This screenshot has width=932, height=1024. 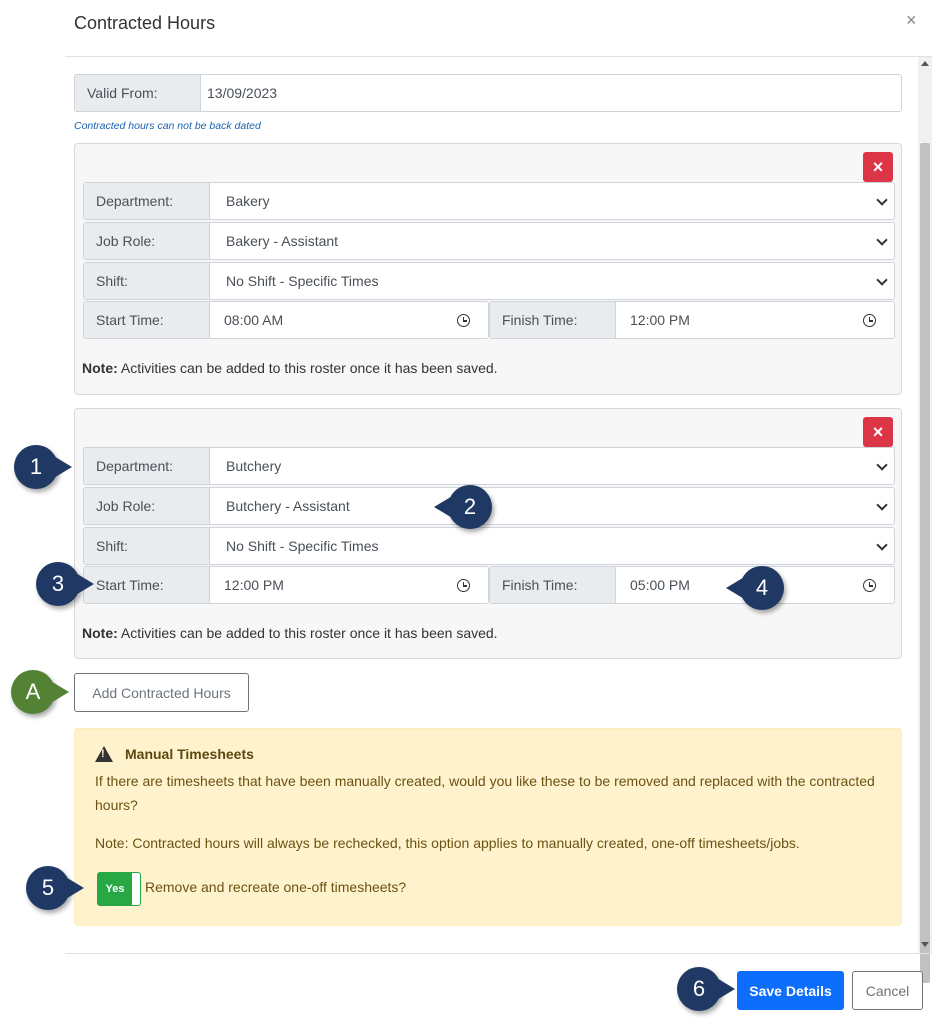 I want to click on remove-recreate-toggle: Yes, so click(x=119, y=889).